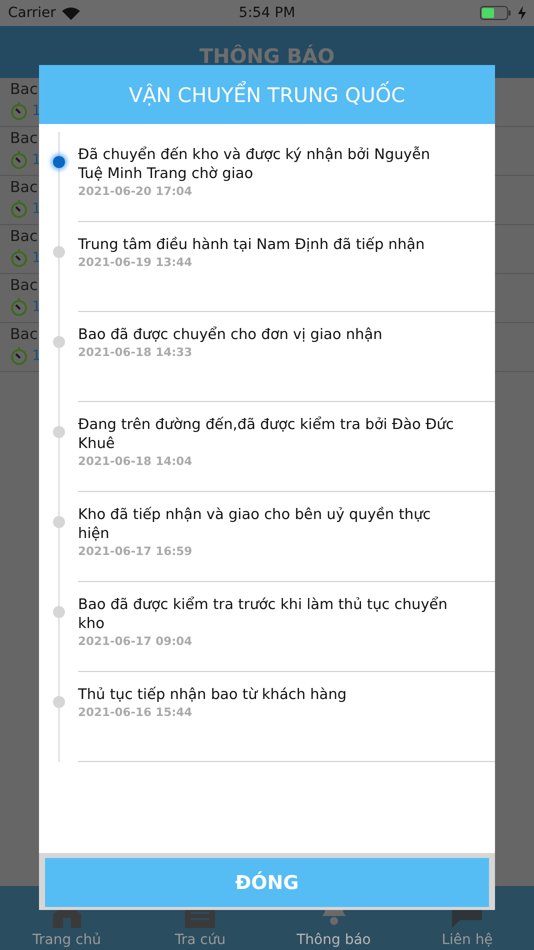 This screenshot has width=534, height=950. Describe the element at coordinates (135, 352) in the screenshot. I see `event-time: 2021-06-18 14:33` at that location.